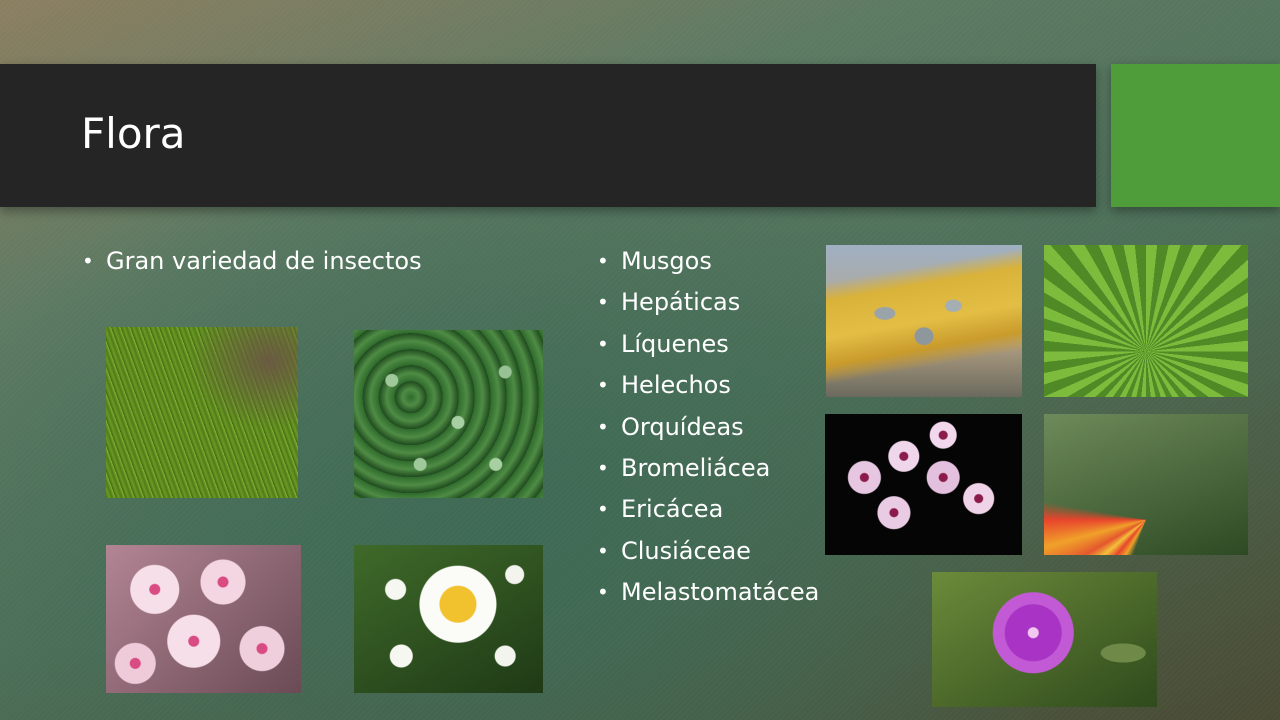 This screenshot has height=720, width=1280. I want to click on liverwort-photo, so click(448, 414).